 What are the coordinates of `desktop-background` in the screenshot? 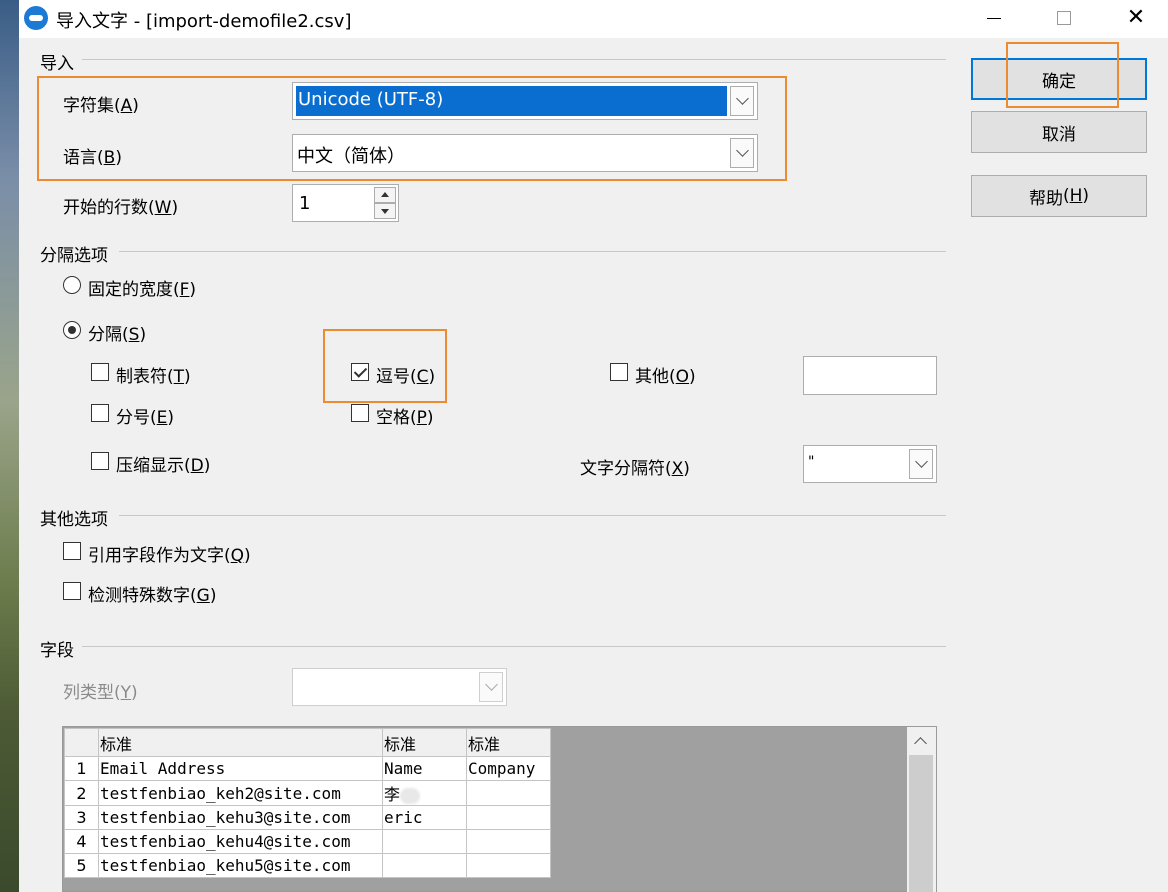 It's located at (9, 446).